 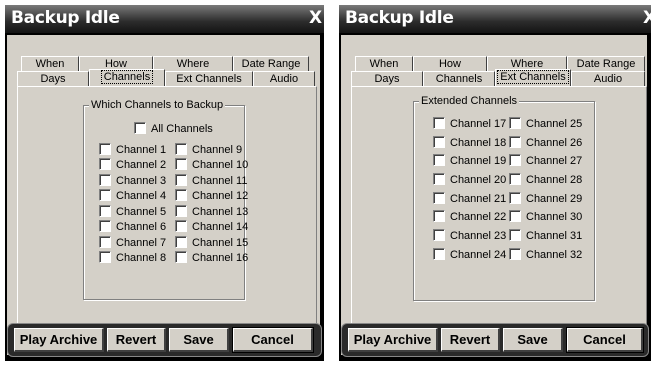 What do you see at coordinates (220, 243) in the screenshot?
I see `checkbox-label: Channel 15` at bounding box center [220, 243].